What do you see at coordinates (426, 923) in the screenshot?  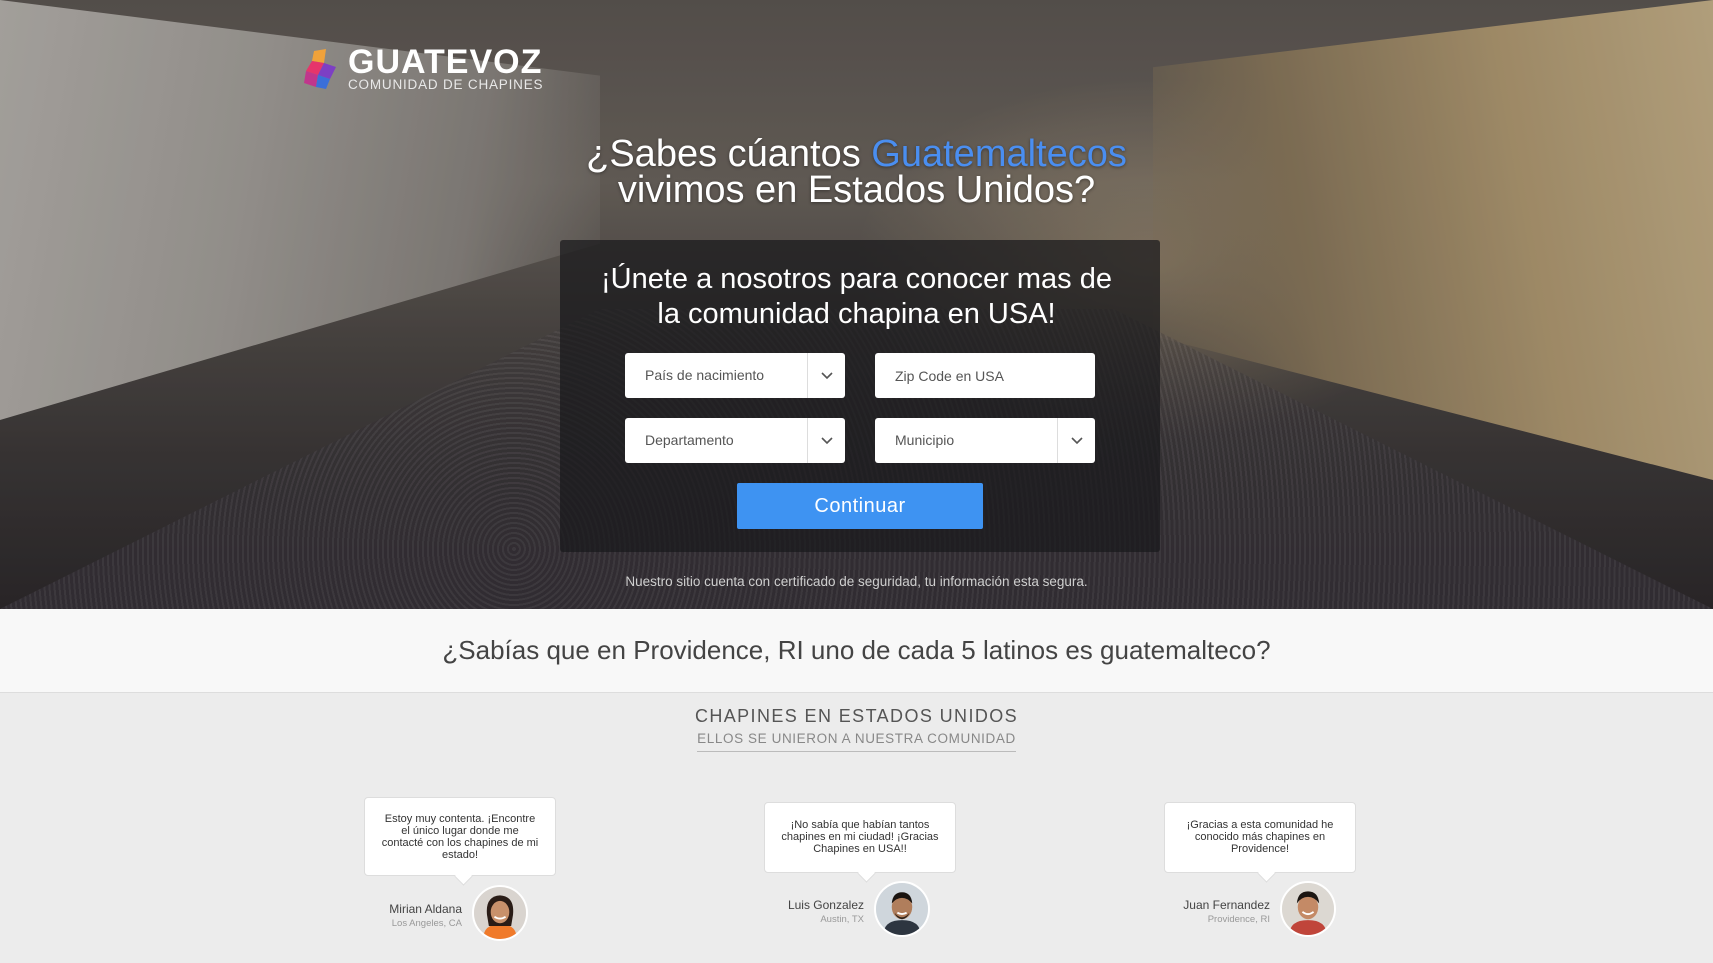 I see `testimonial-location: Los Angeles, CA` at bounding box center [426, 923].